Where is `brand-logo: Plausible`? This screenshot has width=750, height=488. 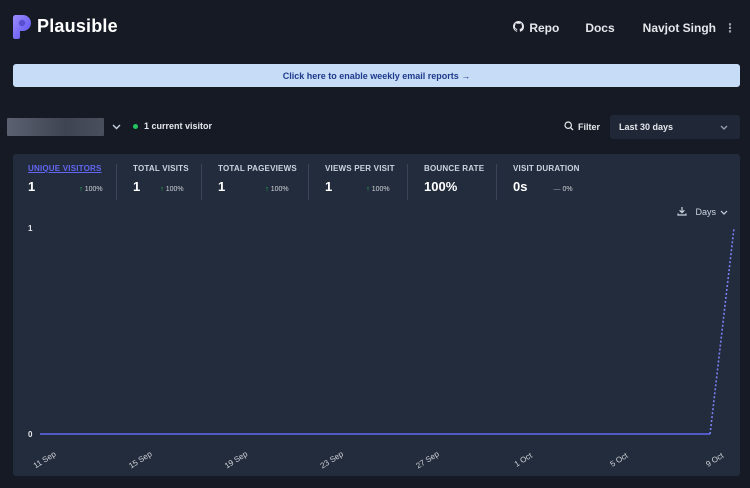 brand-logo: Plausible is located at coordinates (65, 26).